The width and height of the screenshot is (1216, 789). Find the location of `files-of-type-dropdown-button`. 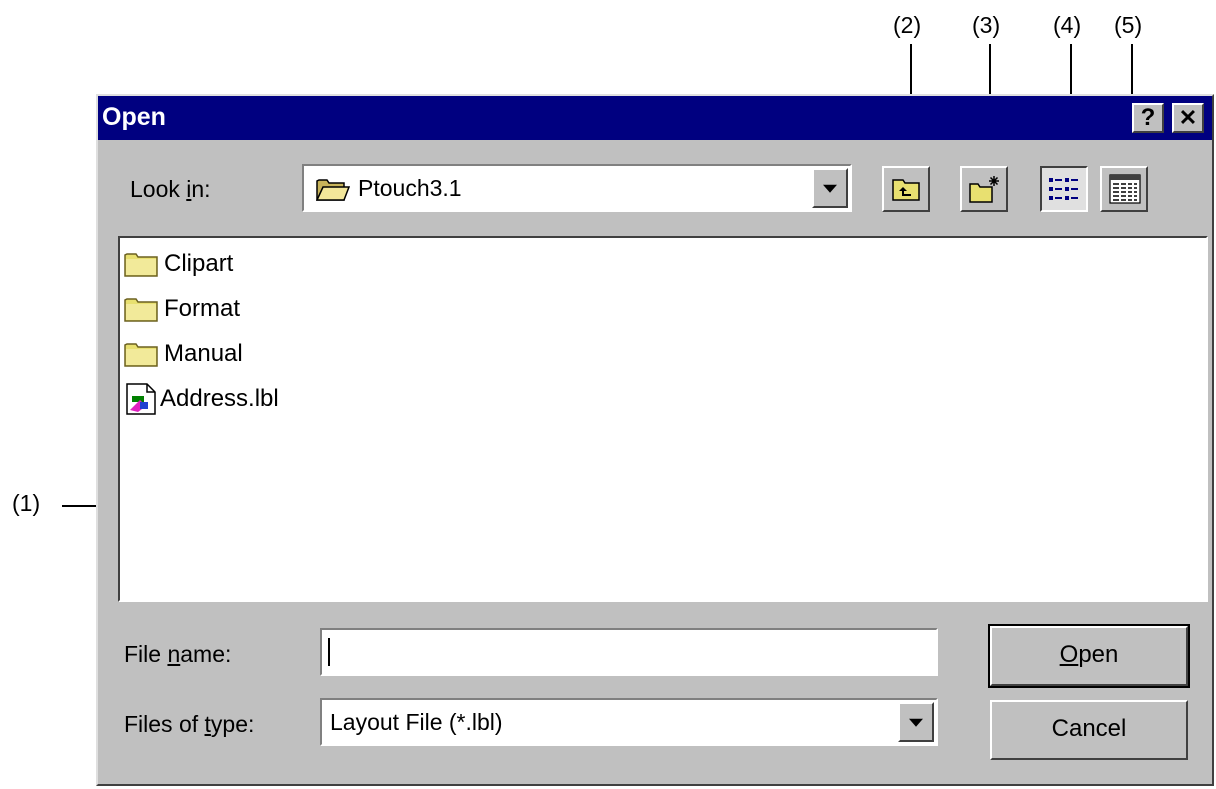

files-of-type-dropdown-button is located at coordinates (916, 722).